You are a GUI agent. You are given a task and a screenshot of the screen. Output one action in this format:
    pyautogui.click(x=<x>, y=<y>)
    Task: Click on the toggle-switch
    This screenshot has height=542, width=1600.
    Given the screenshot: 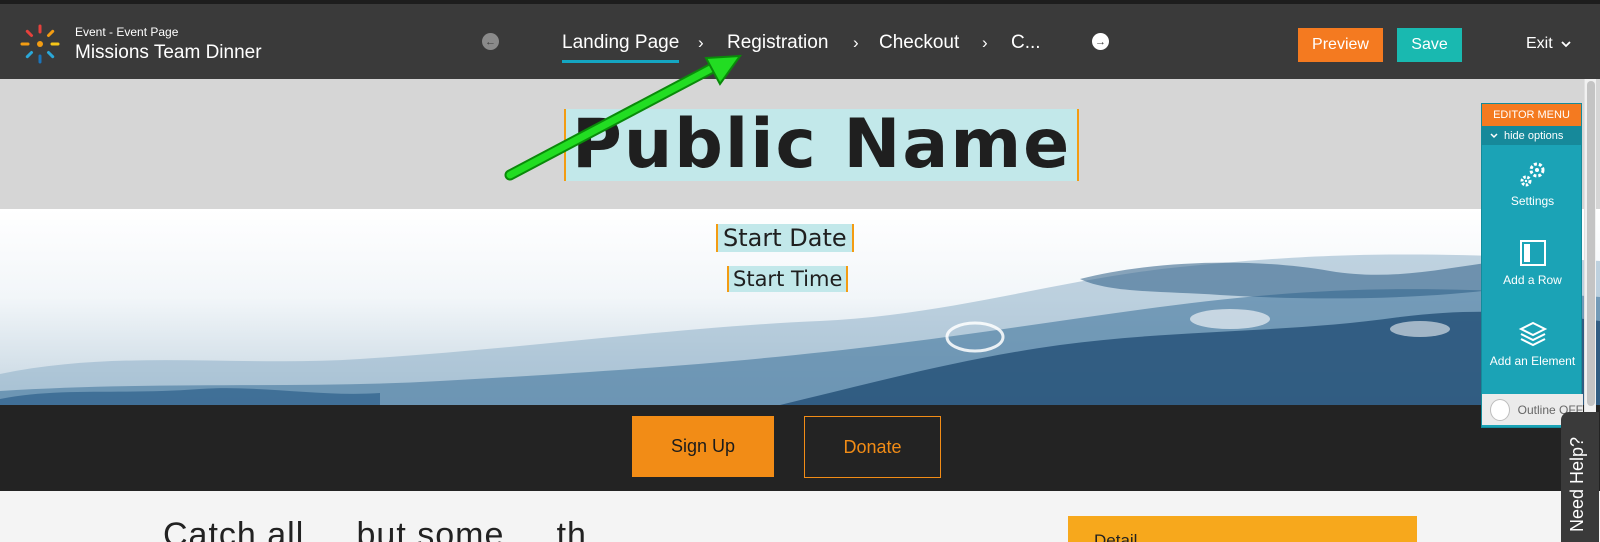 What is the action you would take?
    pyautogui.click(x=1500, y=409)
    